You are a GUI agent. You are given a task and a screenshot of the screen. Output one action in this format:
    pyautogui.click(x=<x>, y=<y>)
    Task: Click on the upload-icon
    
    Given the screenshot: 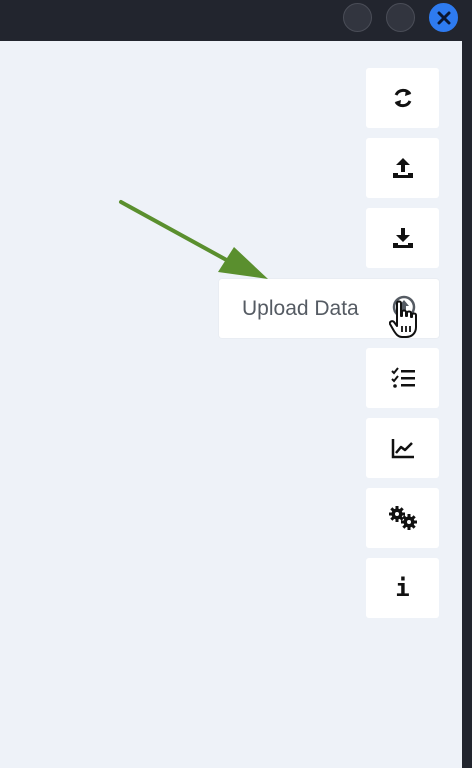 What is the action you would take?
    pyautogui.click(x=402, y=168)
    